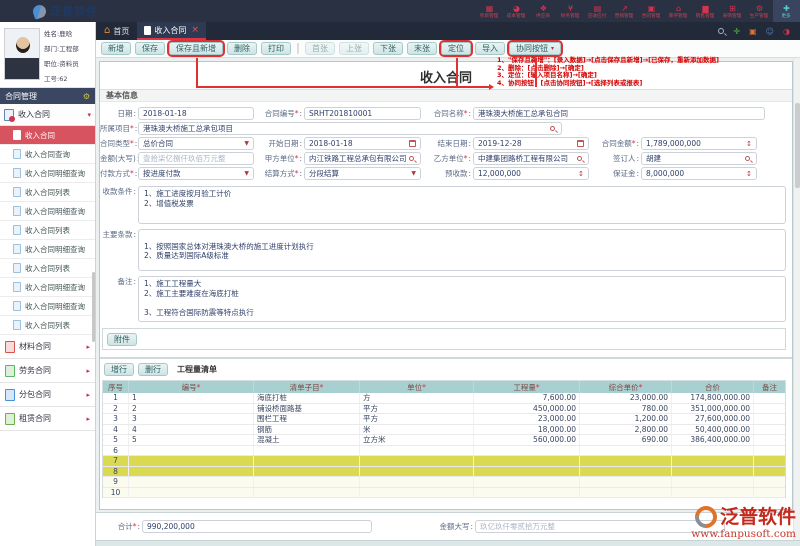 The image size is (800, 546). What do you see at coordinates (753, 31) in the screenshot?
I see `theme-icon: ▣` at bounding box center [753, 31].